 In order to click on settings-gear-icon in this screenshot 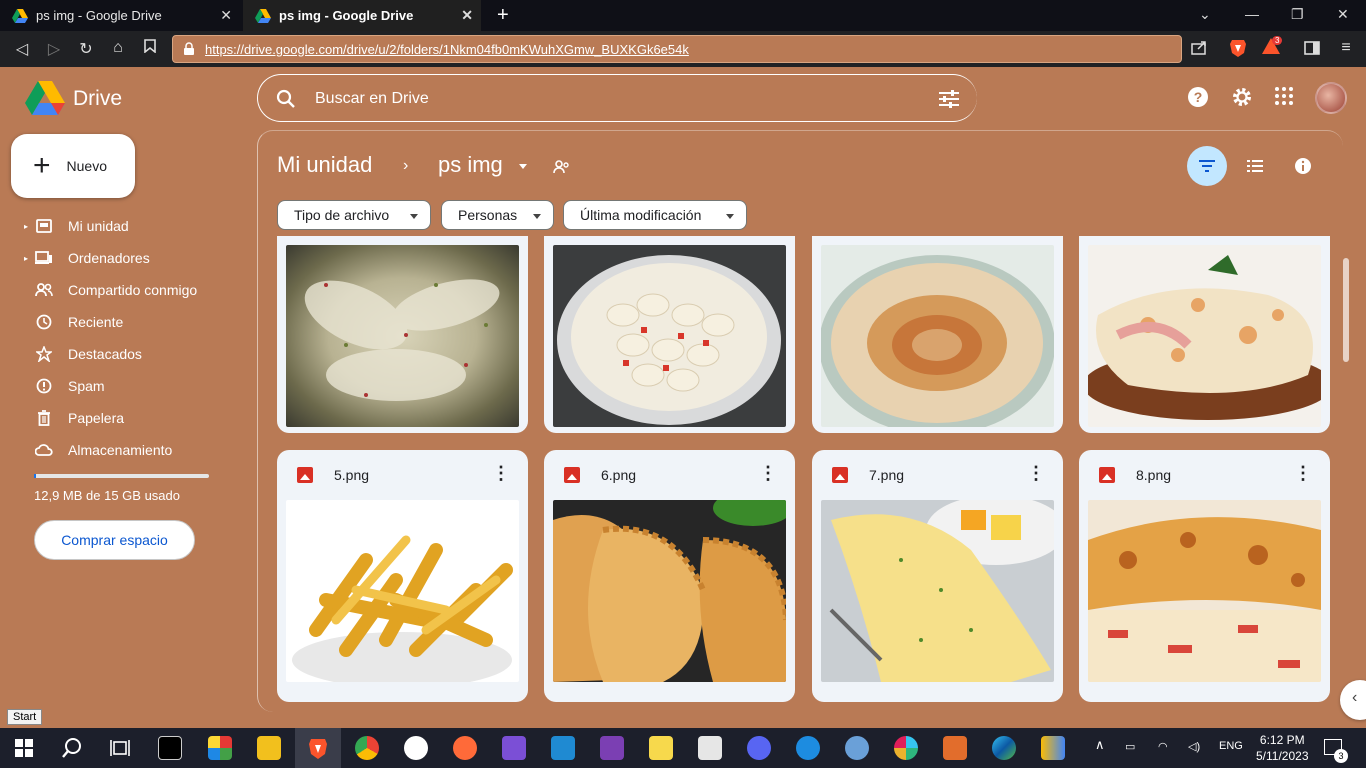, I will do `click(1242, 97)`.